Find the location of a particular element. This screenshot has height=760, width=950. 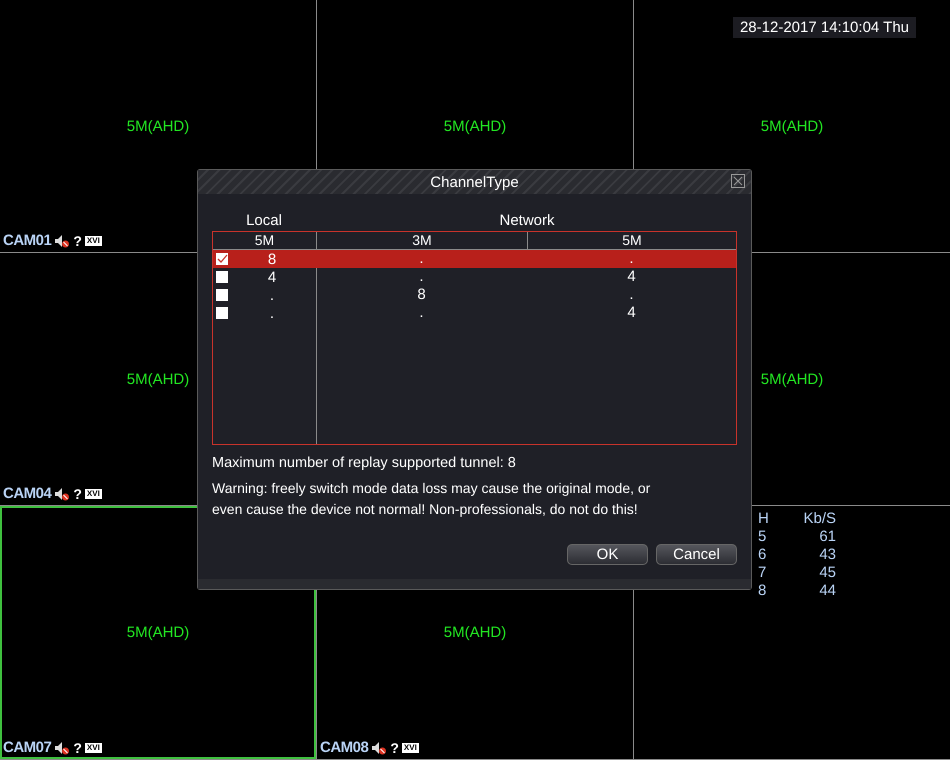

channel-header: H is located at coordinates (763, 519).